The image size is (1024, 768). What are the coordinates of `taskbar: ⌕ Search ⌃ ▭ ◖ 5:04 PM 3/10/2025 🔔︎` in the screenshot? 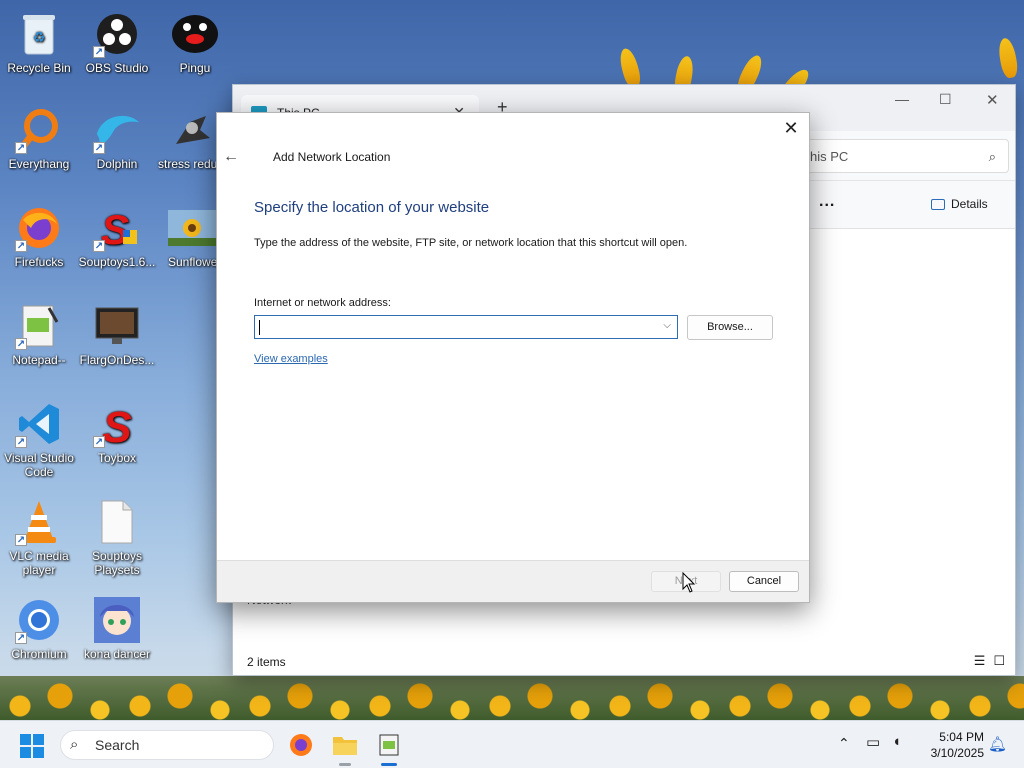 It's located at (512, 744).